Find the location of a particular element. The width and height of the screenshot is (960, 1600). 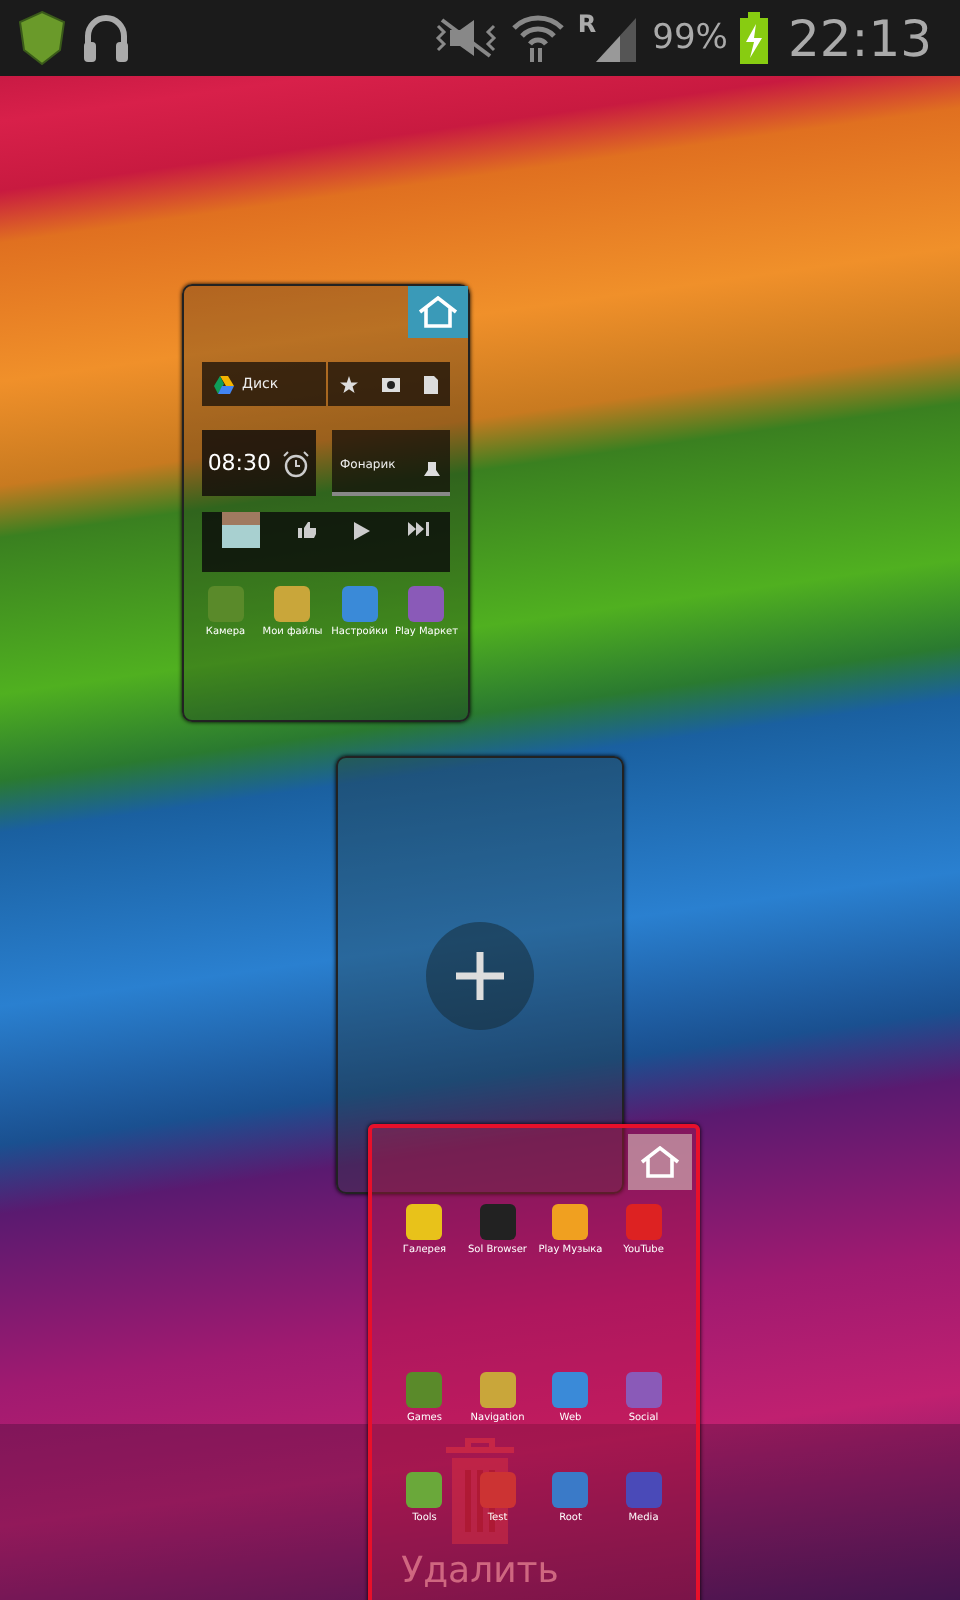

drive-icon is located at coordinates (224, 384).